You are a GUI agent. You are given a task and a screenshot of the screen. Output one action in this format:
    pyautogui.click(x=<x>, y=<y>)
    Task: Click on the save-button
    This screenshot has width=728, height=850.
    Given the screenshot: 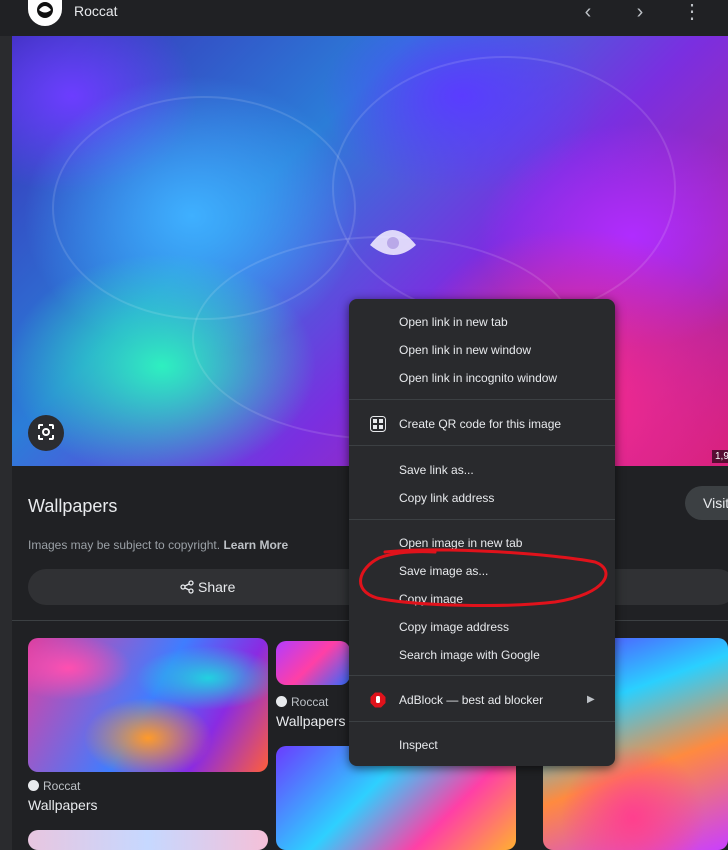 What is the action you would take?
    pyautogui.click(x=662, y=587)
    